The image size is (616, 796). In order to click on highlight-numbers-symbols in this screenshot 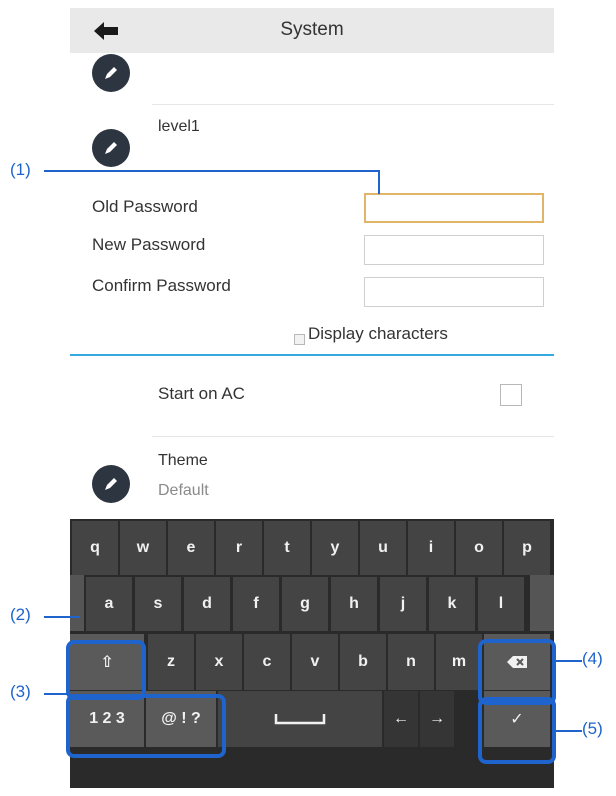, I will do `click(146, 726)`.